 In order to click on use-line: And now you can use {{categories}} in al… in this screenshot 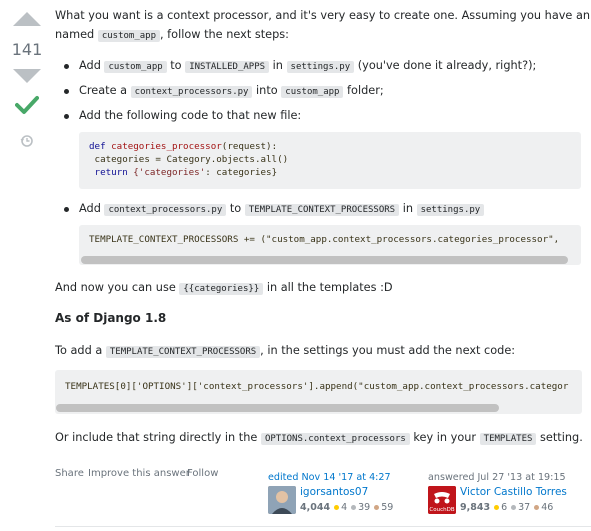, I will do `click(224, 288)`.